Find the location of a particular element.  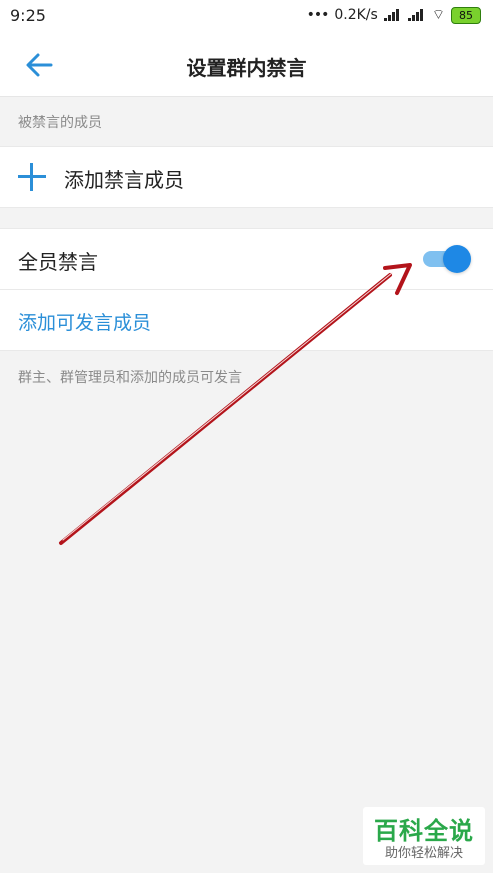

watermark-subtitle: 助你轻松解决 is located at coordinates (423, 853).